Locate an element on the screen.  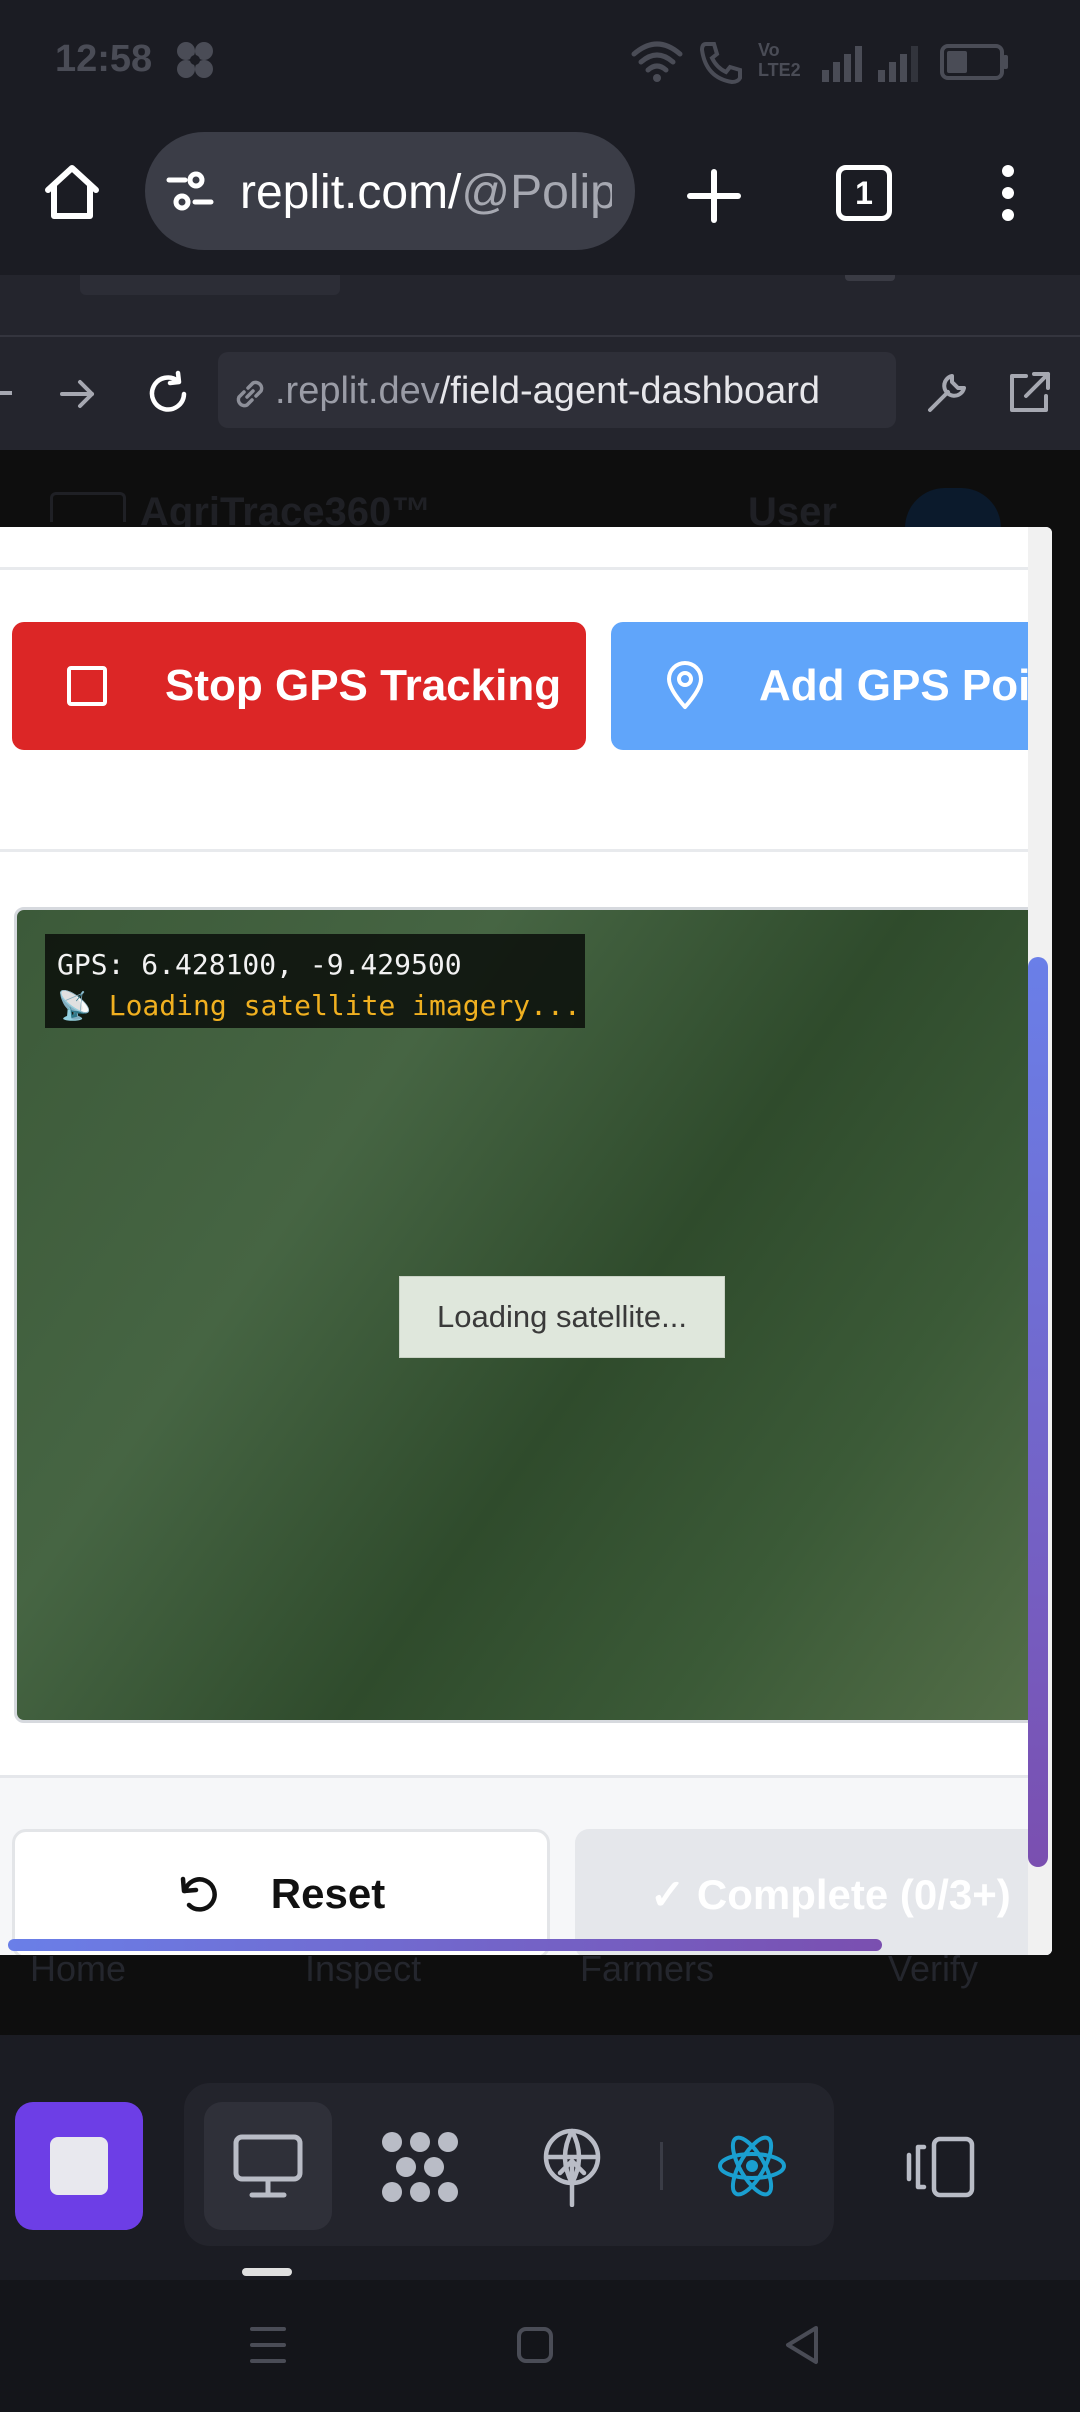
devtools-wrench-icon is located at coordinates (947, 393).